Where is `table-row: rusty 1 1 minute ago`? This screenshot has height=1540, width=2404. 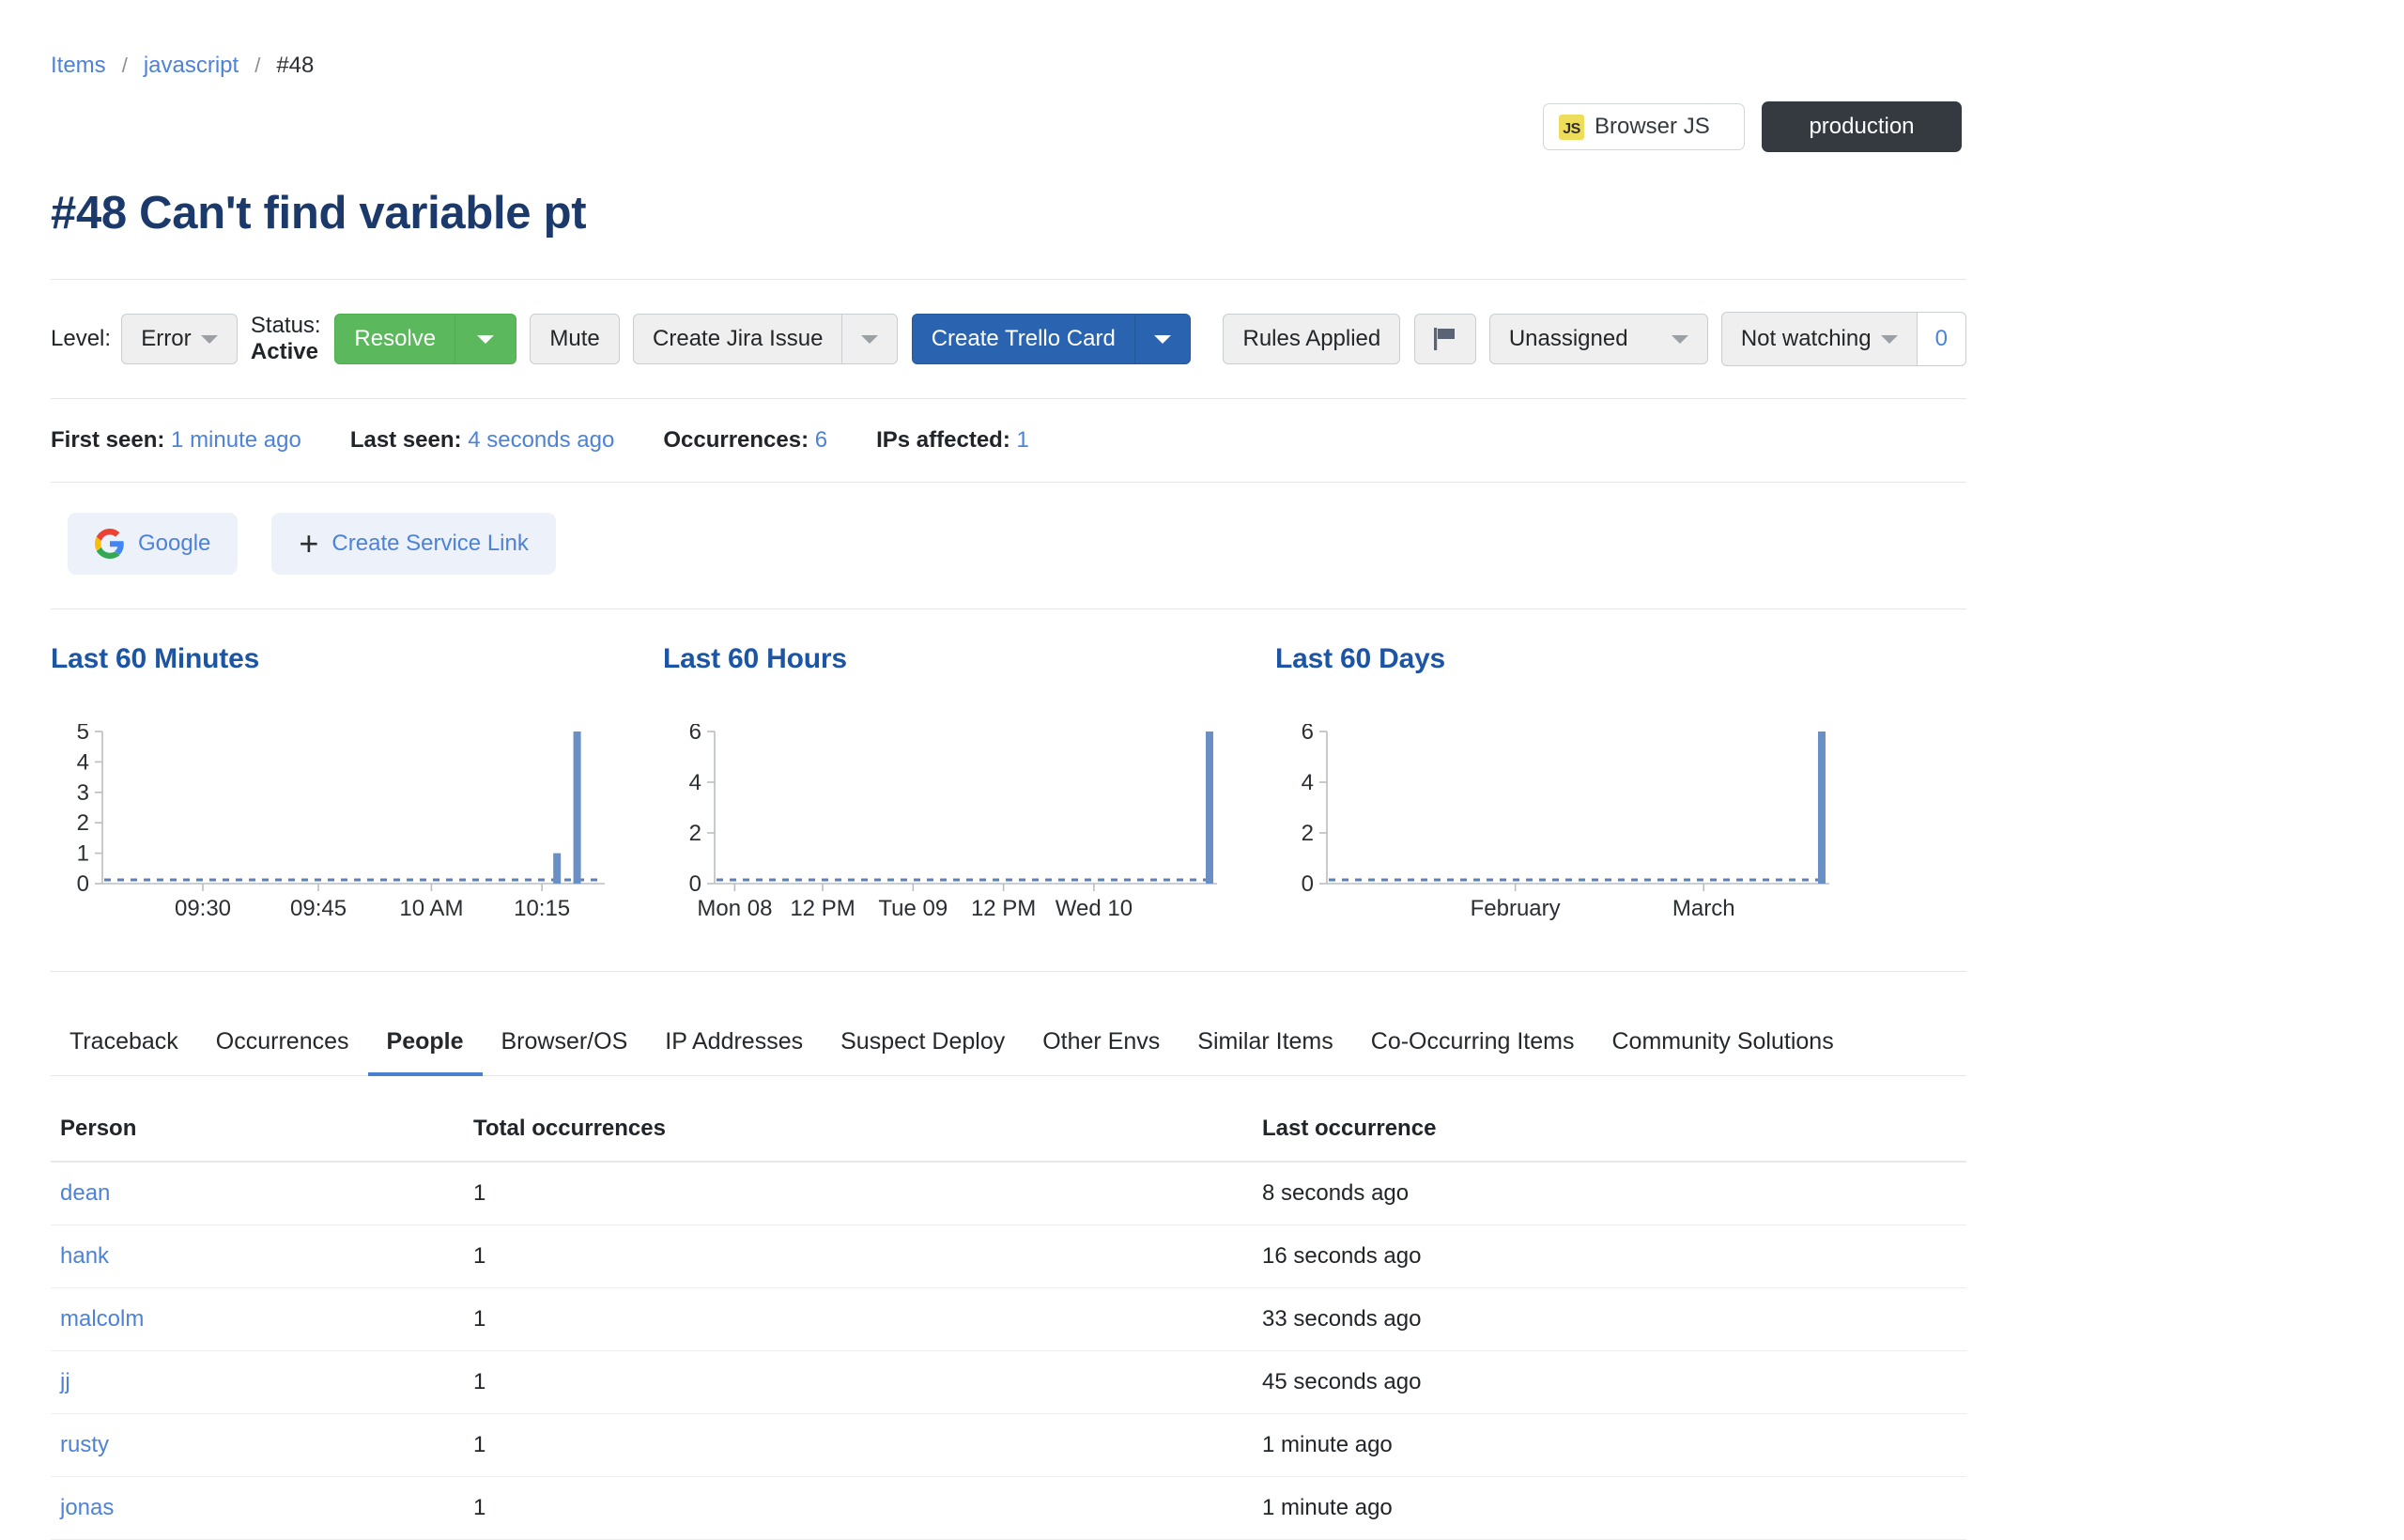 table-row: rusty 1 1 minute ago is located at coordinates (1008, 1445).